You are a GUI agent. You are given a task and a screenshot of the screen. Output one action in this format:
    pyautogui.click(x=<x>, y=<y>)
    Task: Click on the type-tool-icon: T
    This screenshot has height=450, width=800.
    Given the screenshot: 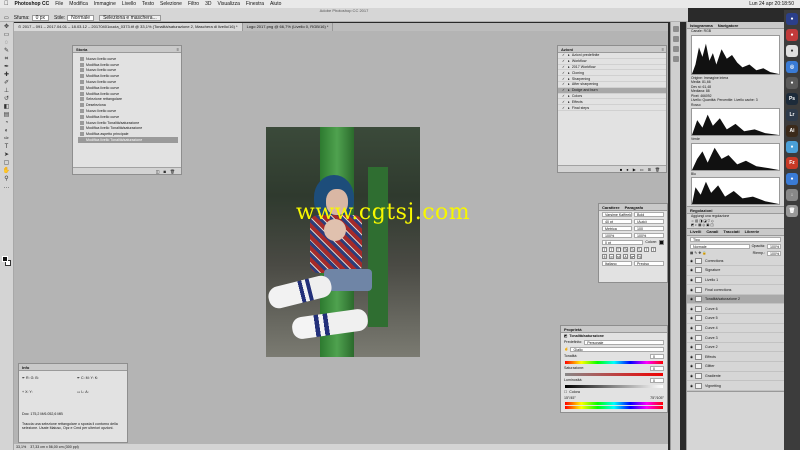 What is the action you would take?
    pyautogui.click(x=7, y=147)
    